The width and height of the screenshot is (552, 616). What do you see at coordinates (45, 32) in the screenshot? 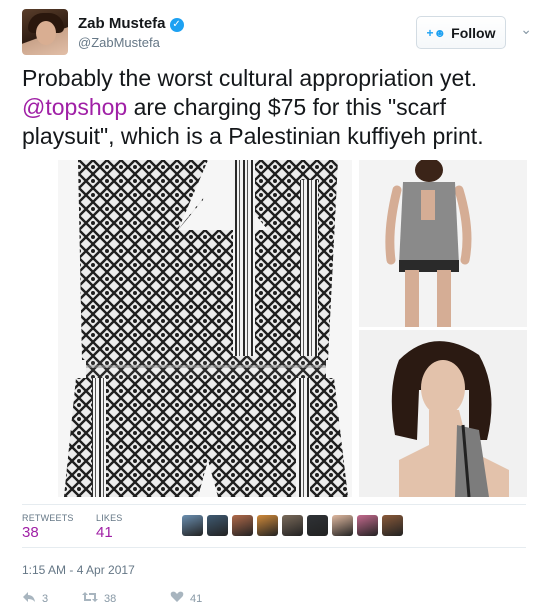
I see `avatar` at bounding box center [45, 32].